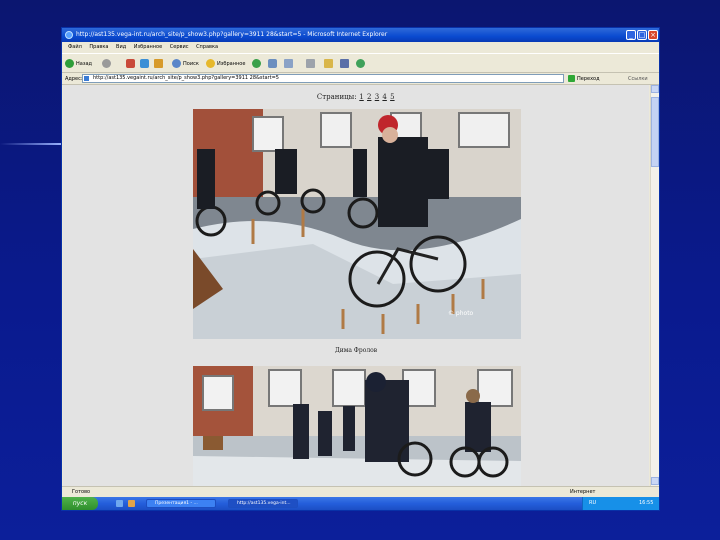 The height and width of the screenshot is (540, 720). What do you see at coordinates (571, 78) in the screenshot?
I see `go-arrow-icon` at bounding box center [571, 78].